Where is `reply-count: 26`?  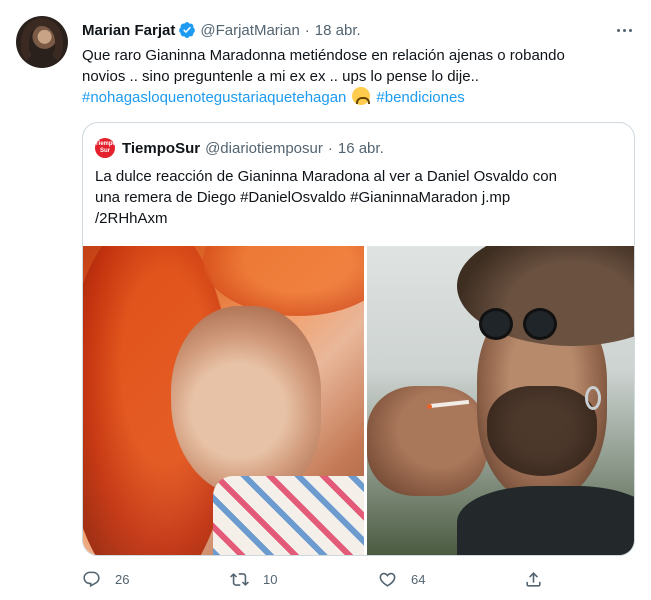 reply-count: 26 is located at coordinates (122, 579).